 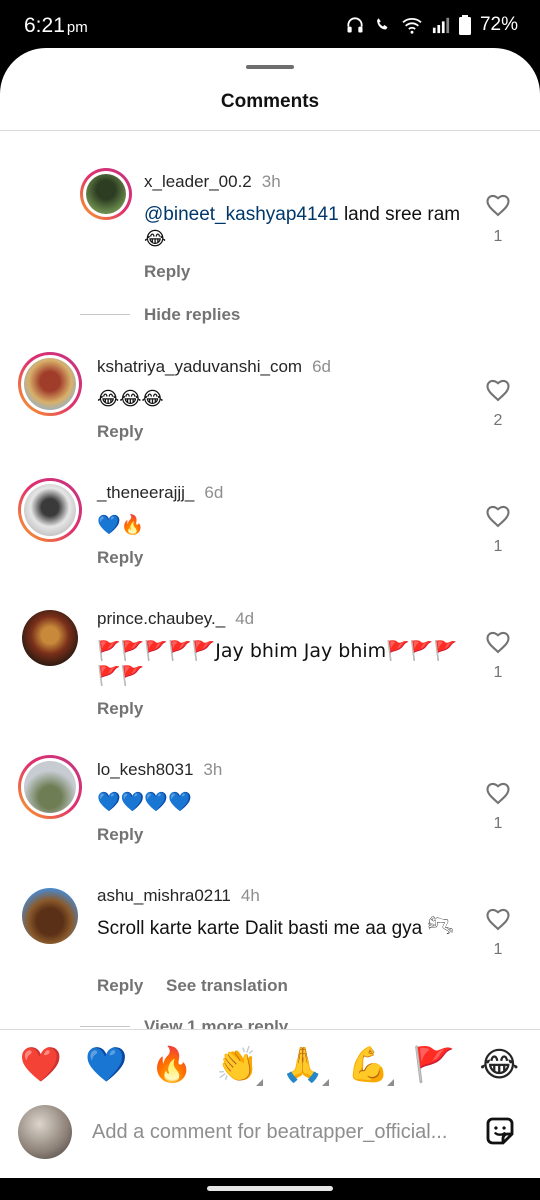 What do you see at coordinates (45, 1132) in the screenshot?
I see `current-user-avatar` at bounding box center [45, 1132].